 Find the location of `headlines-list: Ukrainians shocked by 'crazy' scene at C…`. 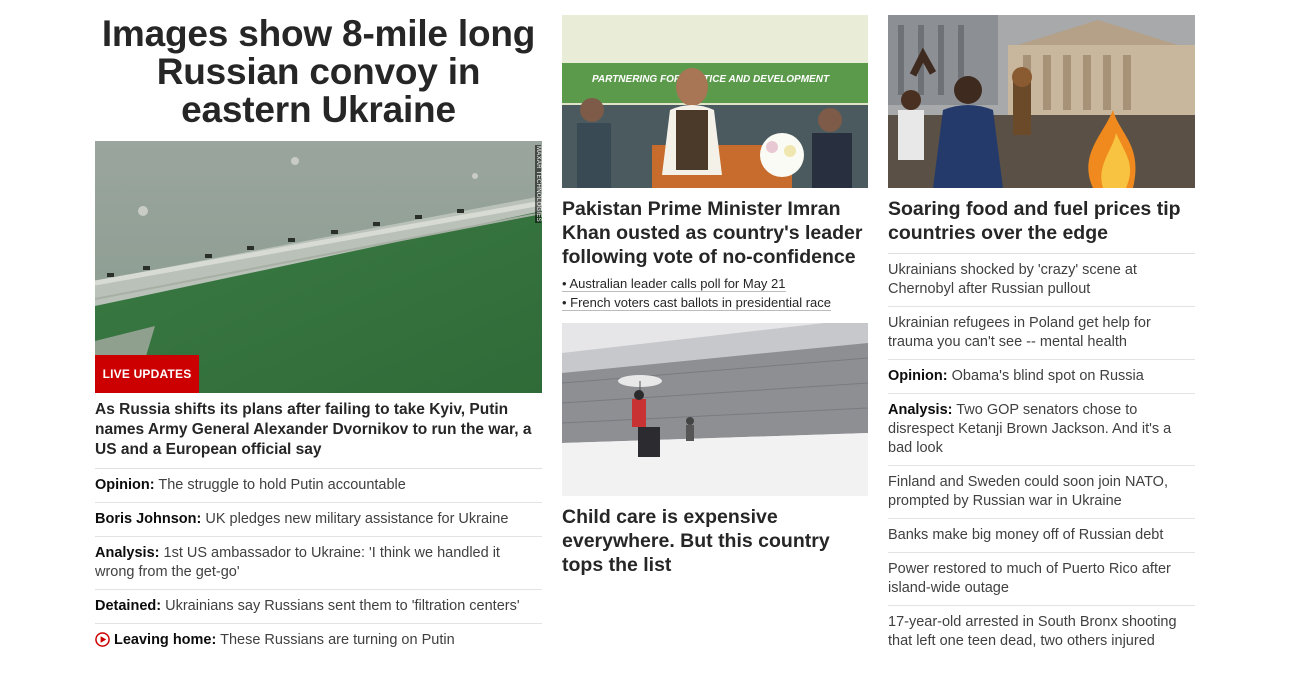

headlines-list: Ukrainians shocked by 'crazy' scene at C… is located at coordinates (1041, 456).